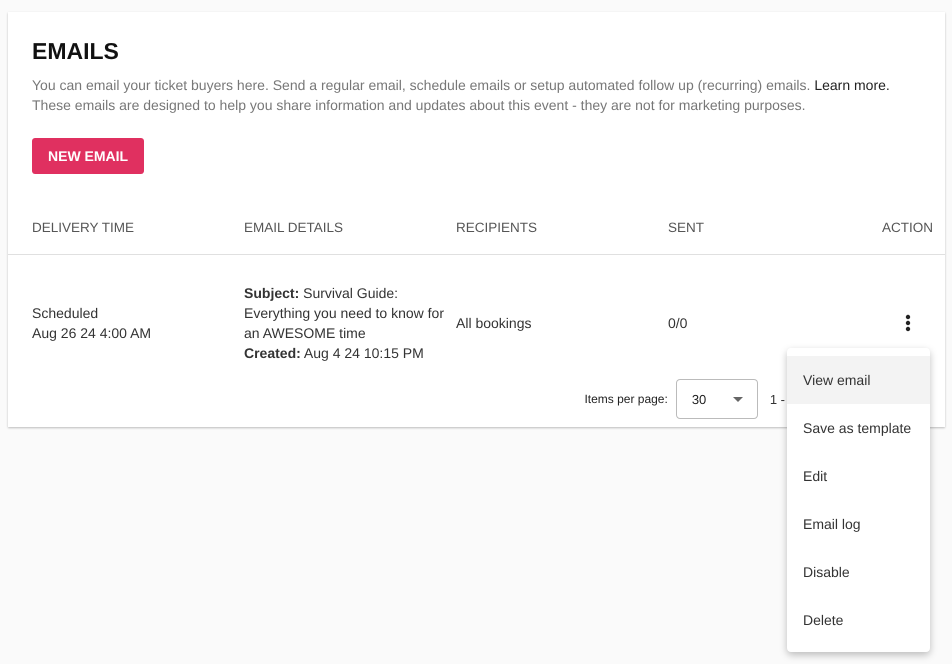 The width and height of the screenshot is (952, 664). What do you see at coordinates (88, 156) in the screenshot?
I see `new-email-button: NEW EMAIL` at bounding box center [88, 156].